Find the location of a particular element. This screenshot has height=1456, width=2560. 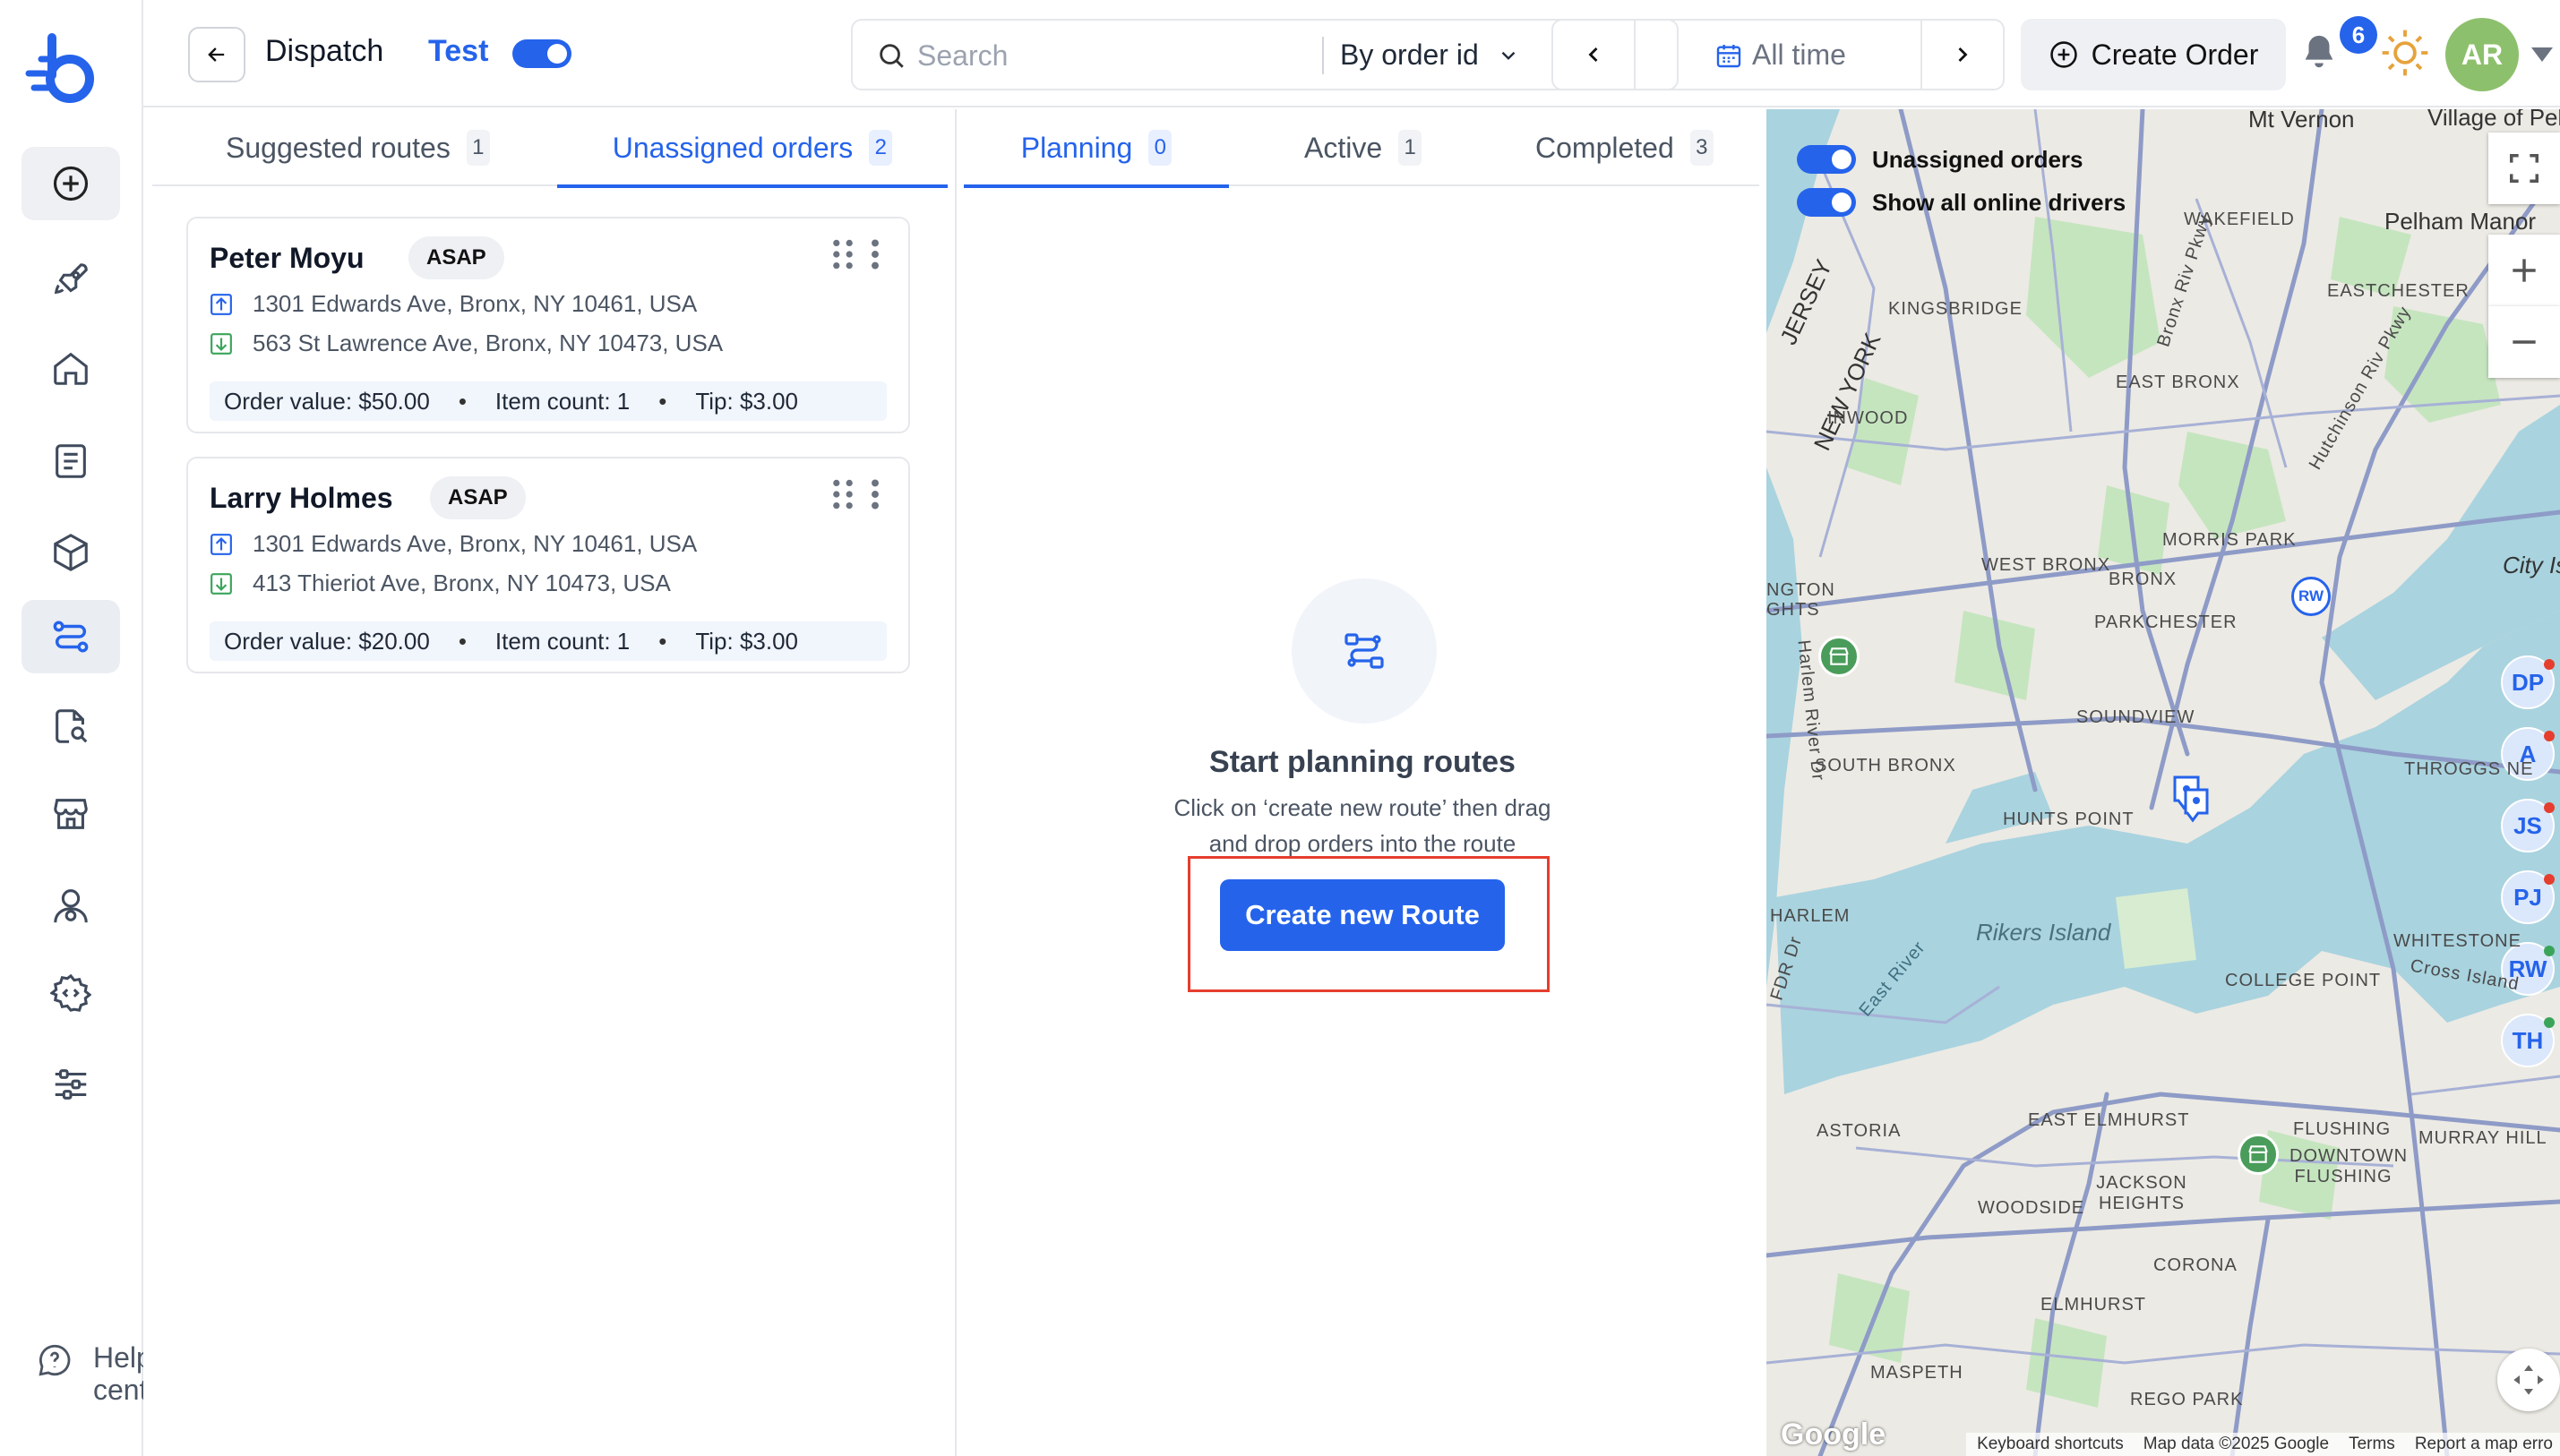

map-toggle-label: Unassigned orders is located at coordinates (1977, 159).